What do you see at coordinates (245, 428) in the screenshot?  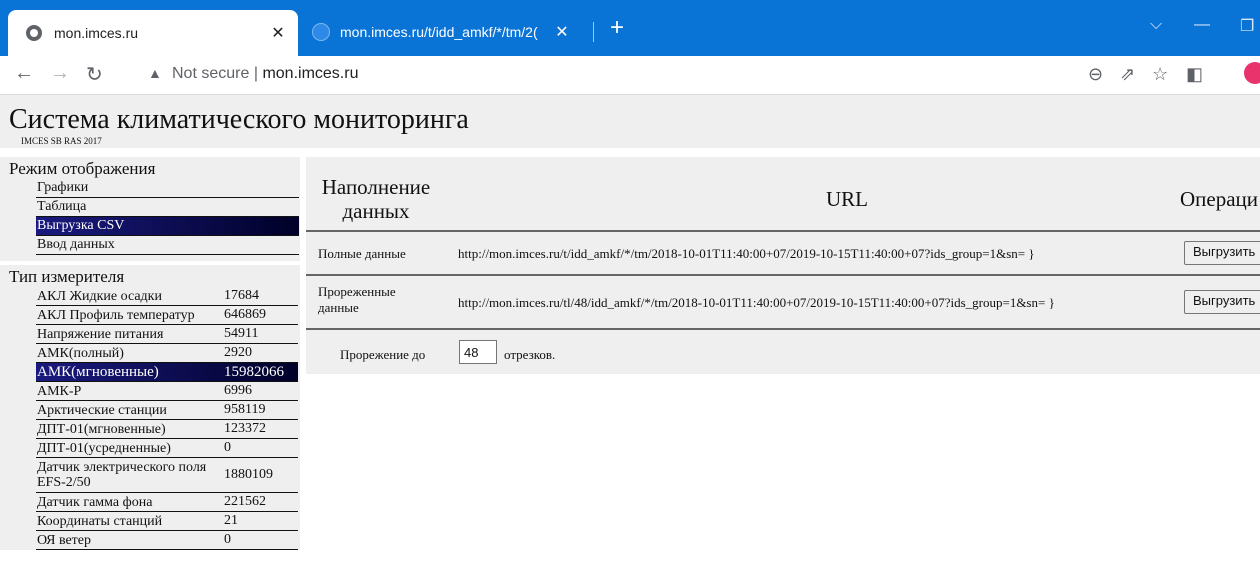 I see `meter-count: 123372` at bounding box center [245, 428].